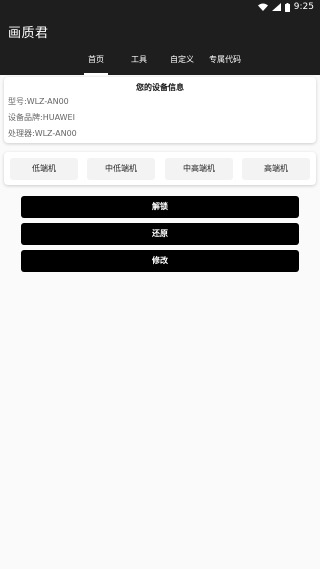 The height and width of the screenshot is (569, 320). Describe the element at coordinates (96, 74) in the screenshot. I see `tab-active-indicator` at that location.